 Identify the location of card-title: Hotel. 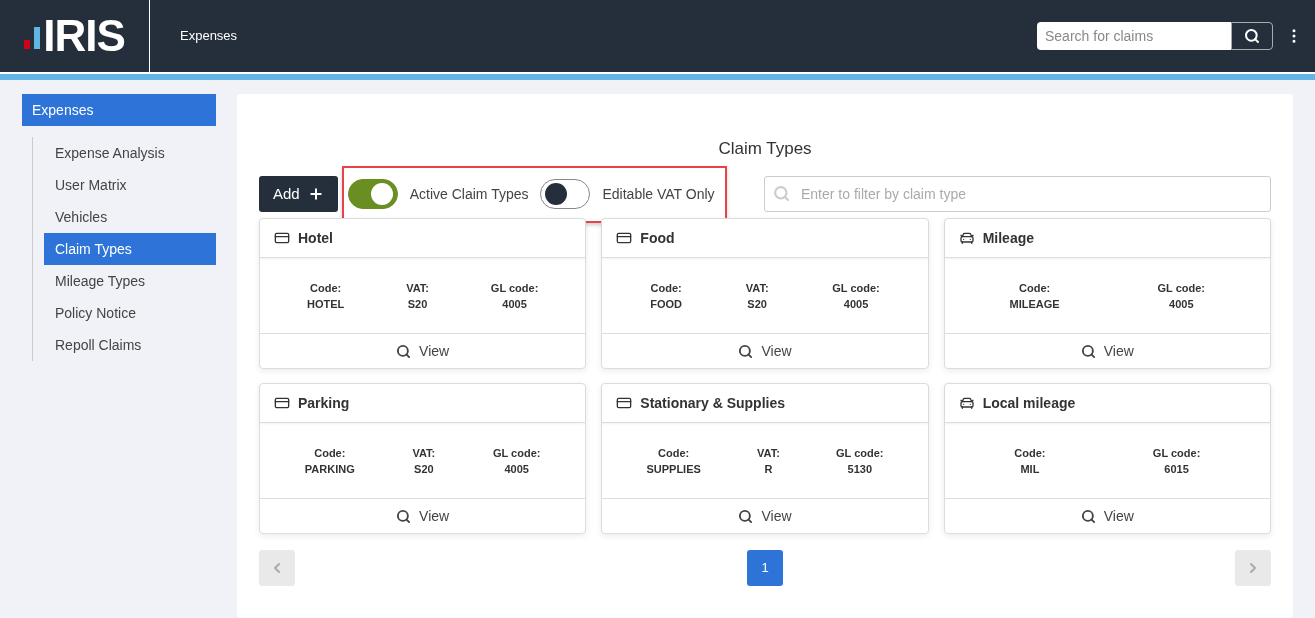
(315, 238).